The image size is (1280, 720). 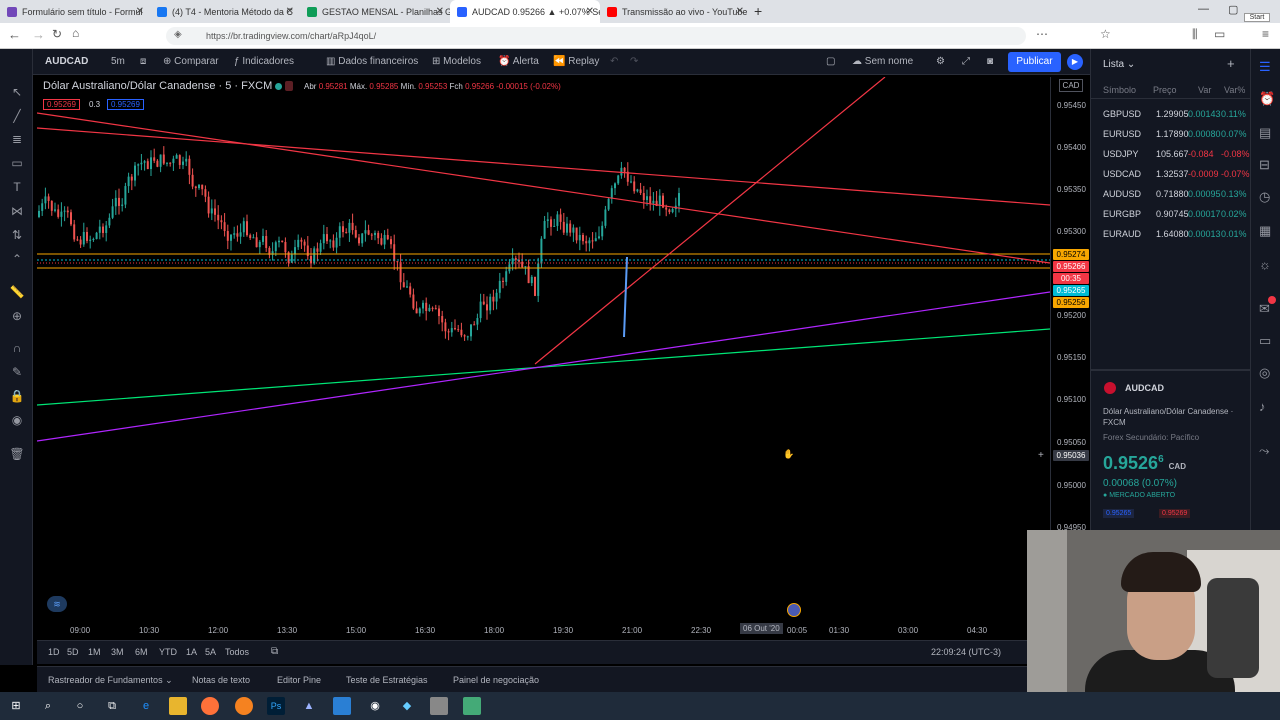 What do you see at coordinates (1042, 34) in the screenshot?
I see `more-icon: ⋯` at bounding box center [1042, 34].